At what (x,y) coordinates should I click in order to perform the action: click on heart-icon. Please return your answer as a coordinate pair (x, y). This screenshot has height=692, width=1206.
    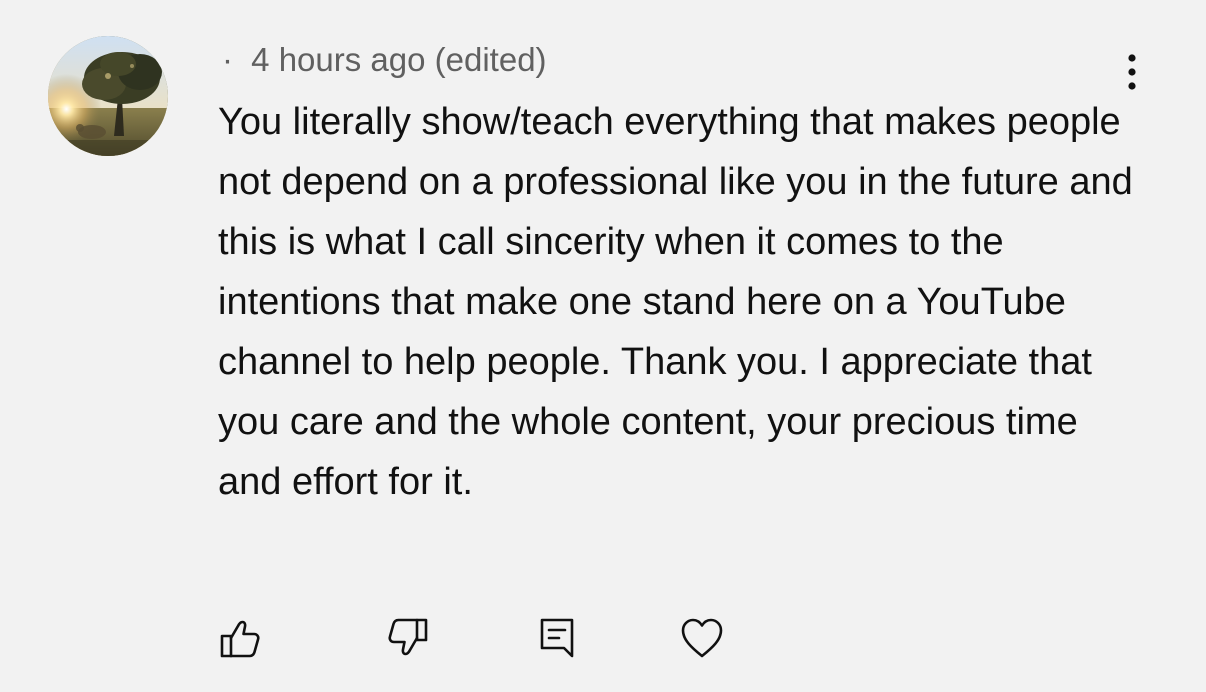
    Looking at the image, I should click on (702, 638).